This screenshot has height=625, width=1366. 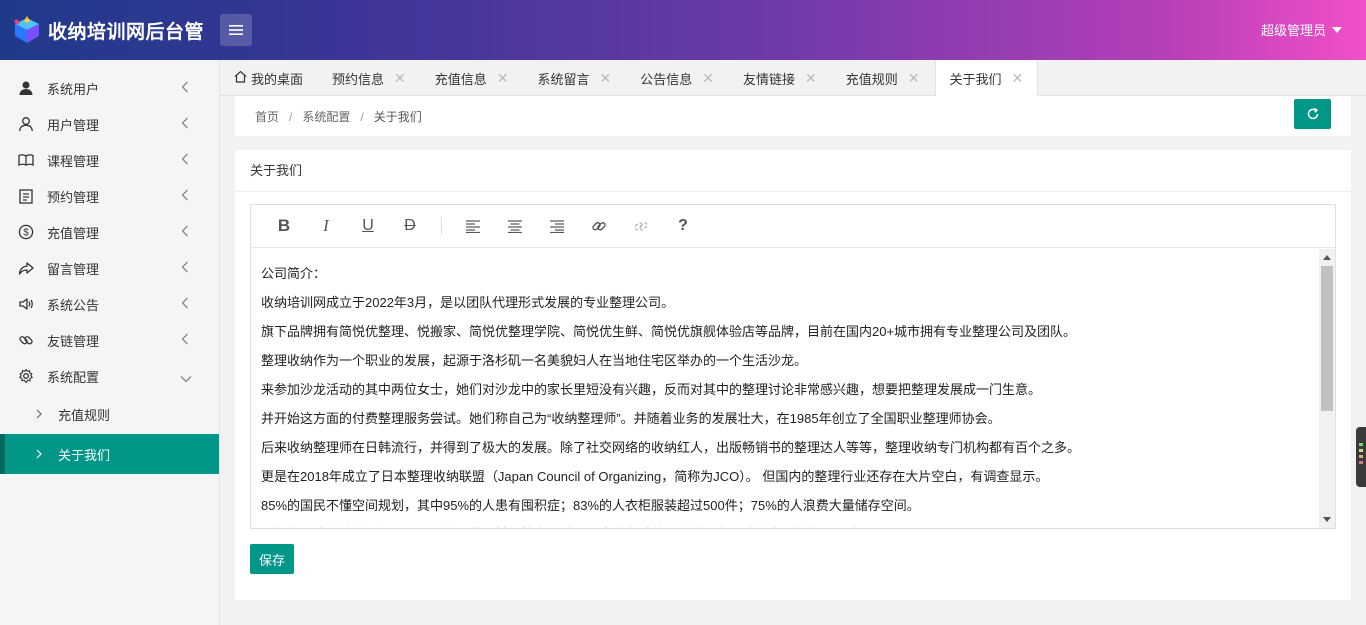 I want to click on tab-booking-info: 预约信息 ✕, so click(x=369, y=78).